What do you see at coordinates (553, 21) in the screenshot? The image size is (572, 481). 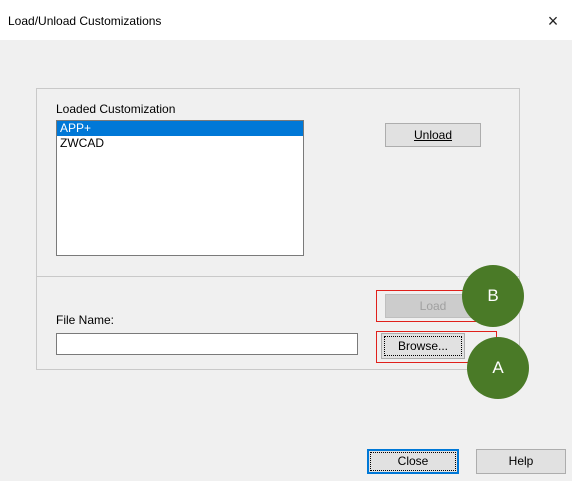 I see `close-icon: ×` at bounding box center [553, 21].